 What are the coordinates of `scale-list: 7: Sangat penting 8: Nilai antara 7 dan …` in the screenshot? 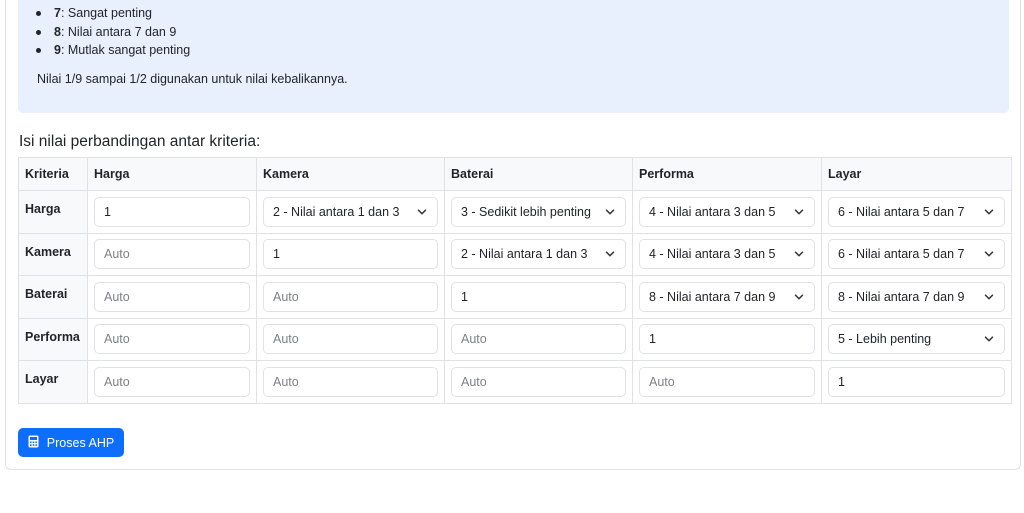 It's located at (113, 32).